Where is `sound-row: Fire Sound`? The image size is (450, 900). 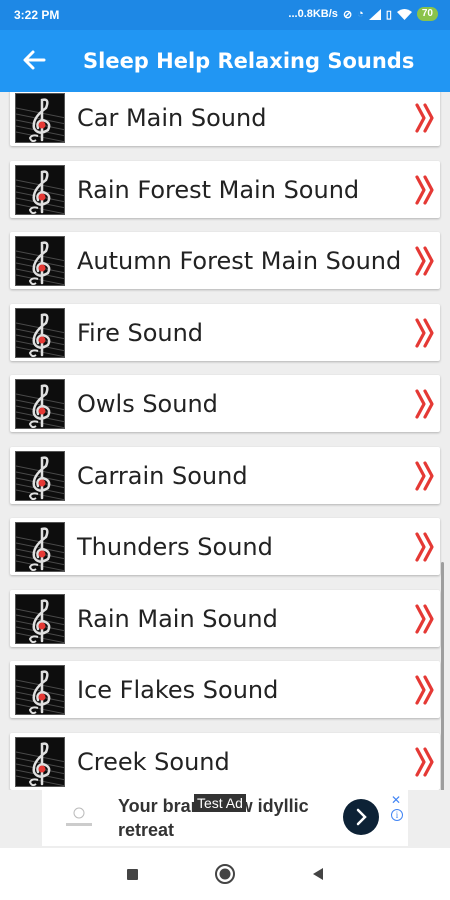 sound-row: Fire Sound is located at coordinates (225, 332).